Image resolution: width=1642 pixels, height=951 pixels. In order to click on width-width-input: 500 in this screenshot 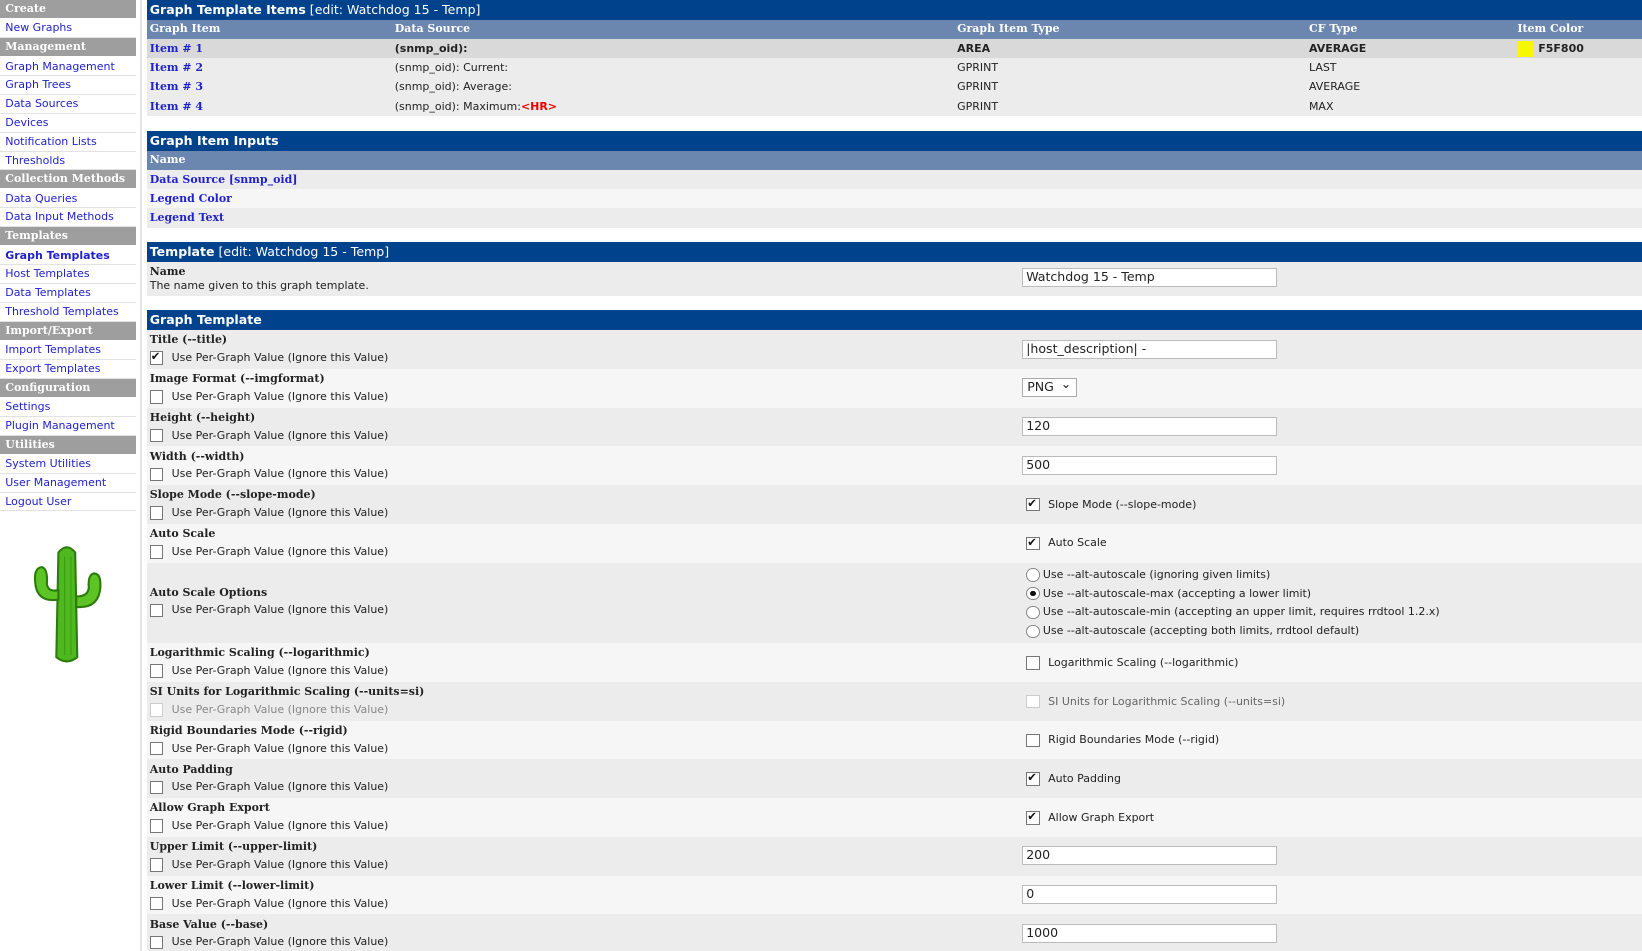, I will do `click(1149, 465)`.